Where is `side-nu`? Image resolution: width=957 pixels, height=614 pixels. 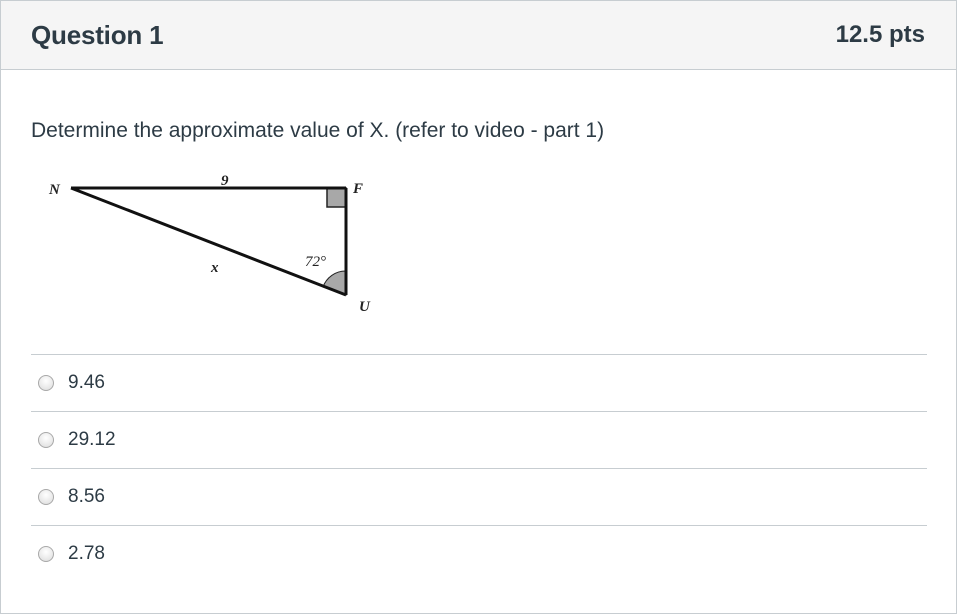 side-nu is located at coordinates (208, 241).